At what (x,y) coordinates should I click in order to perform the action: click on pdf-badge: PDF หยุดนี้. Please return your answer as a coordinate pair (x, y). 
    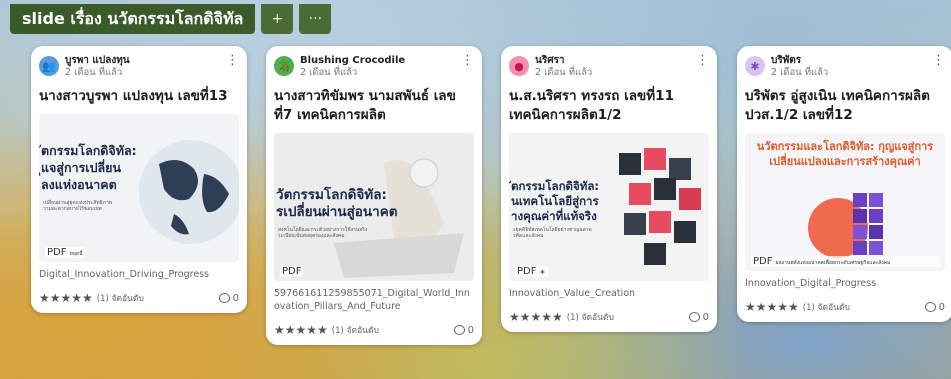
    Looking at the image, I should click on (65, 252).